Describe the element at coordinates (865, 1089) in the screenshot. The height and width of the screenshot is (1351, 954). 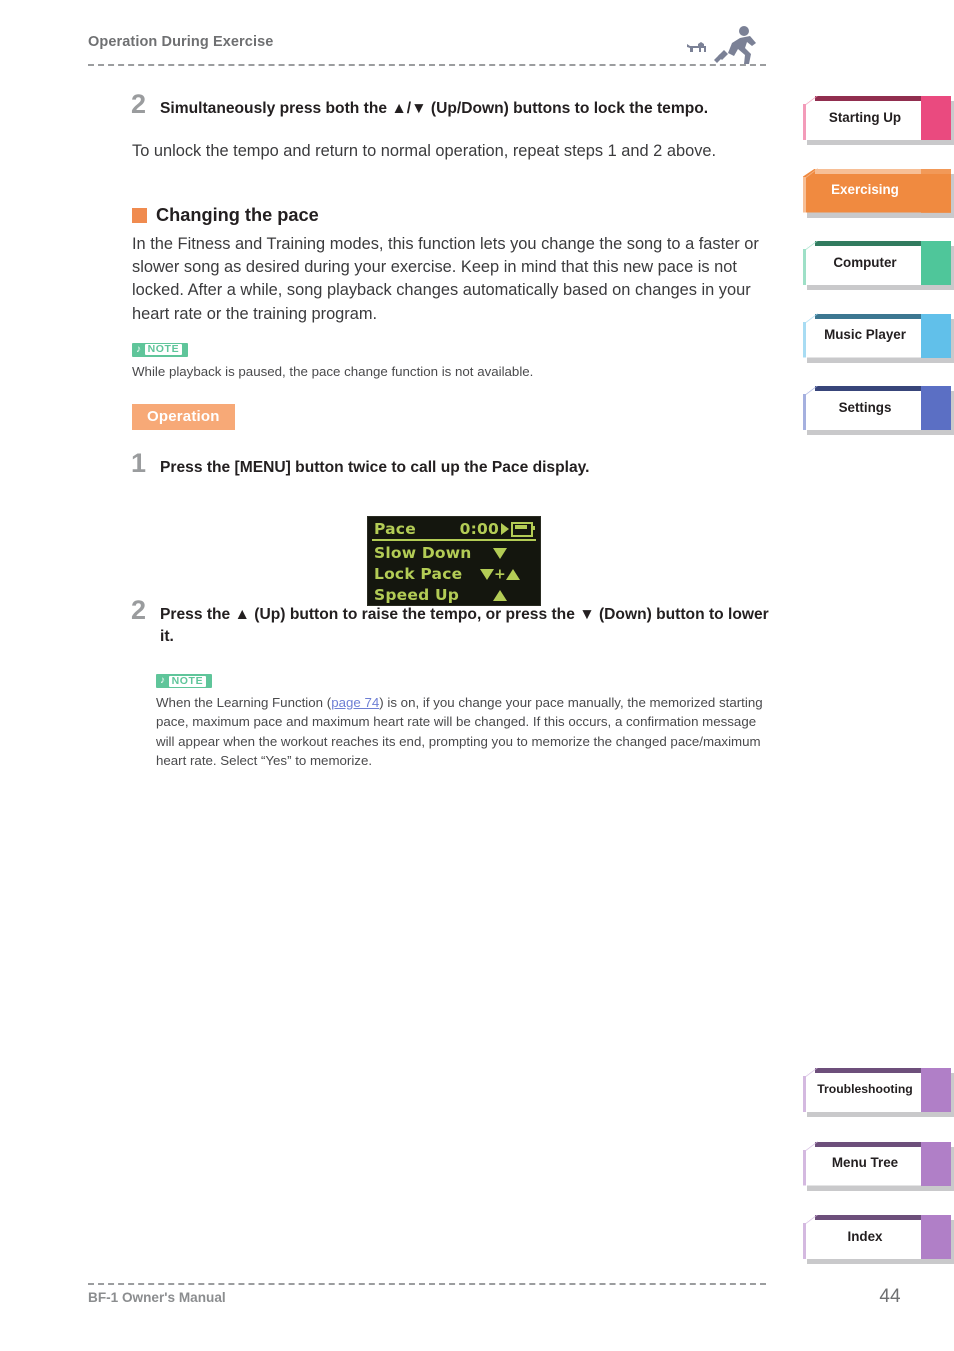
I see `tab-label: Troubleshooting` at that location.